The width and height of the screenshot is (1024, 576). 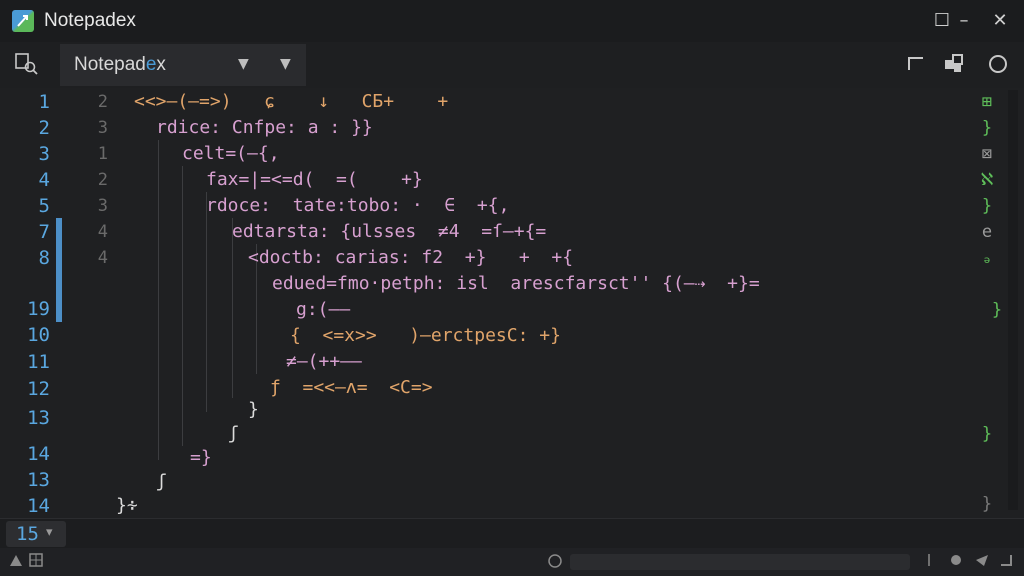 I want to click on maximize-icon: ☐, so click(x=942, y=20).